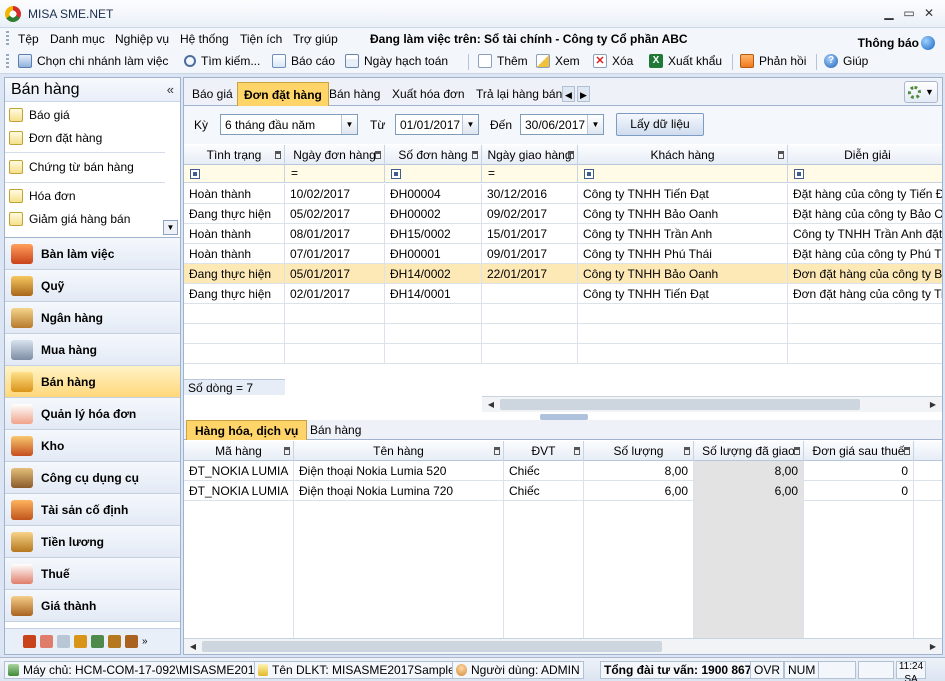 This screenshot has width=945, height=681. Describe the element at coordinates (69, 219) in the screenshot. I see `sub-item-sales-discount: Giảm giá hàng bán` at that location.